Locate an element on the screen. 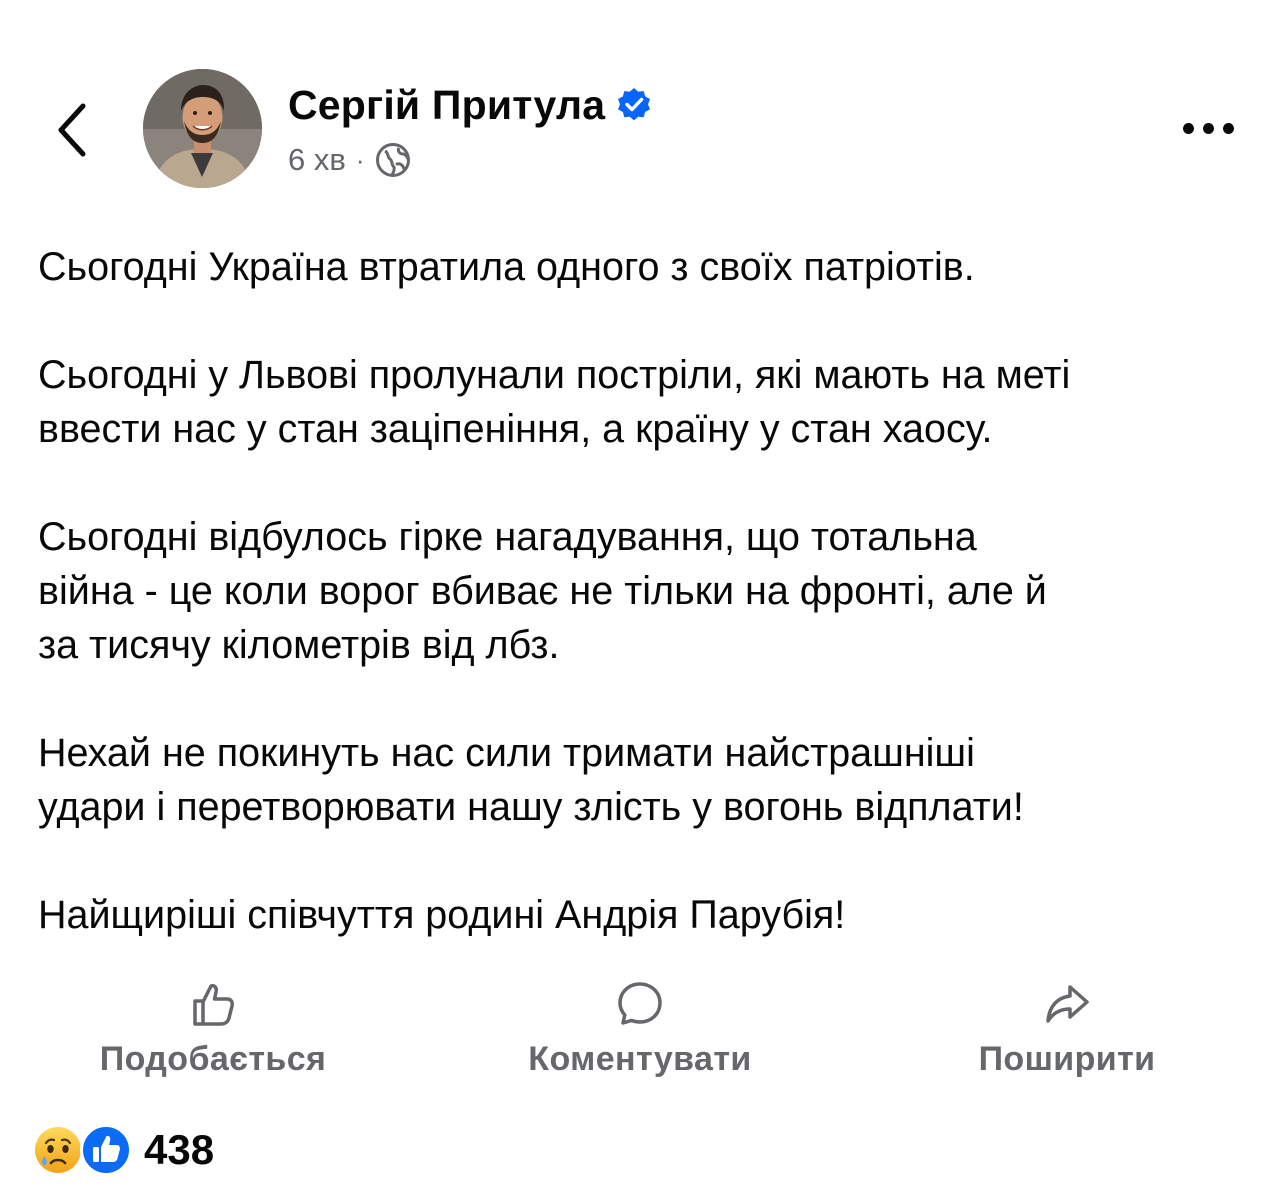 Image resolution: width=1280 pixels, height=1203 pixels. like-label: Подобається is located at coordinates (213, 1059).